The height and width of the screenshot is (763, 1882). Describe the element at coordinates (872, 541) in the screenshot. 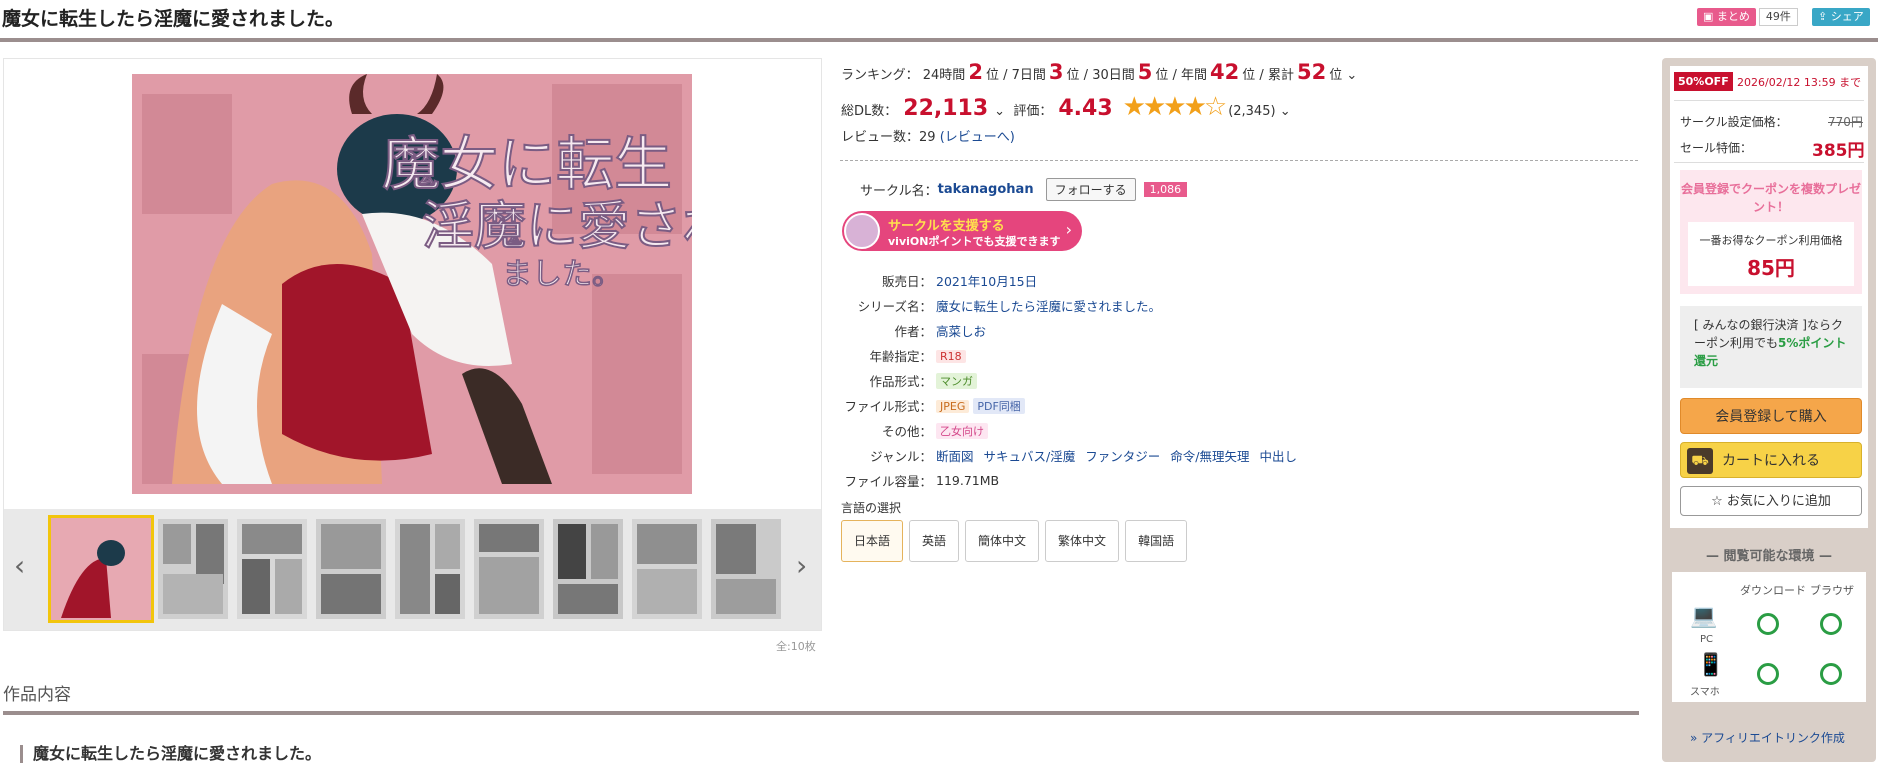

I see `lang-ja-button: 日本語` at that location.